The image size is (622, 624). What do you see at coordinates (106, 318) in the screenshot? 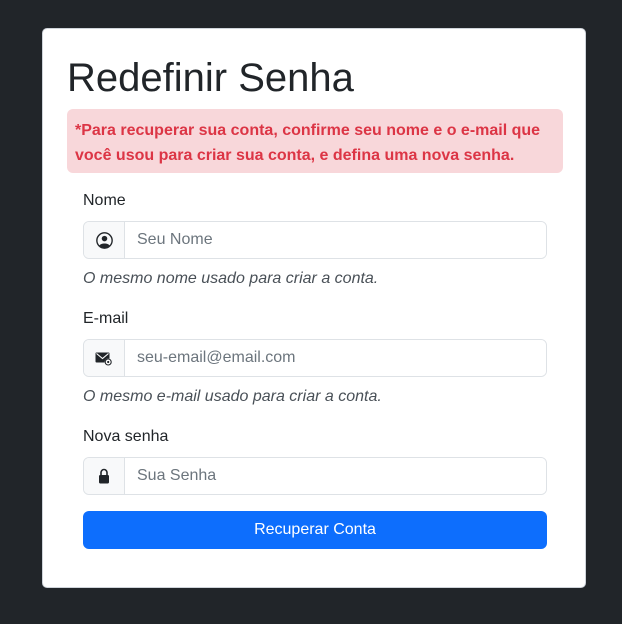
I see `email-label: E-mail` at bounding box center [106, 318].